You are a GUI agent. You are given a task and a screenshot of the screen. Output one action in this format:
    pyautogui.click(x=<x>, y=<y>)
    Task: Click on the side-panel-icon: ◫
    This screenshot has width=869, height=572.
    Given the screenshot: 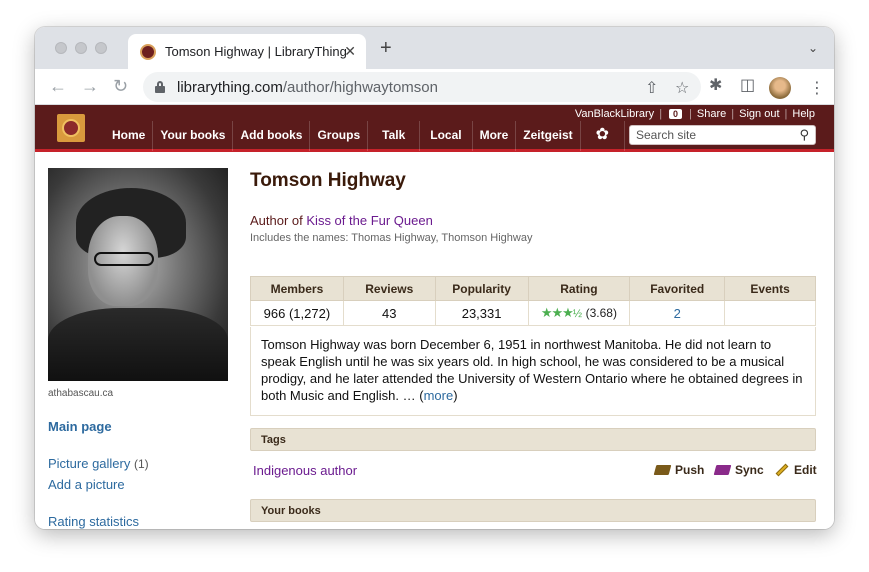 What is the action you would take?
    pyautogui.click(x=747, y=86)
    